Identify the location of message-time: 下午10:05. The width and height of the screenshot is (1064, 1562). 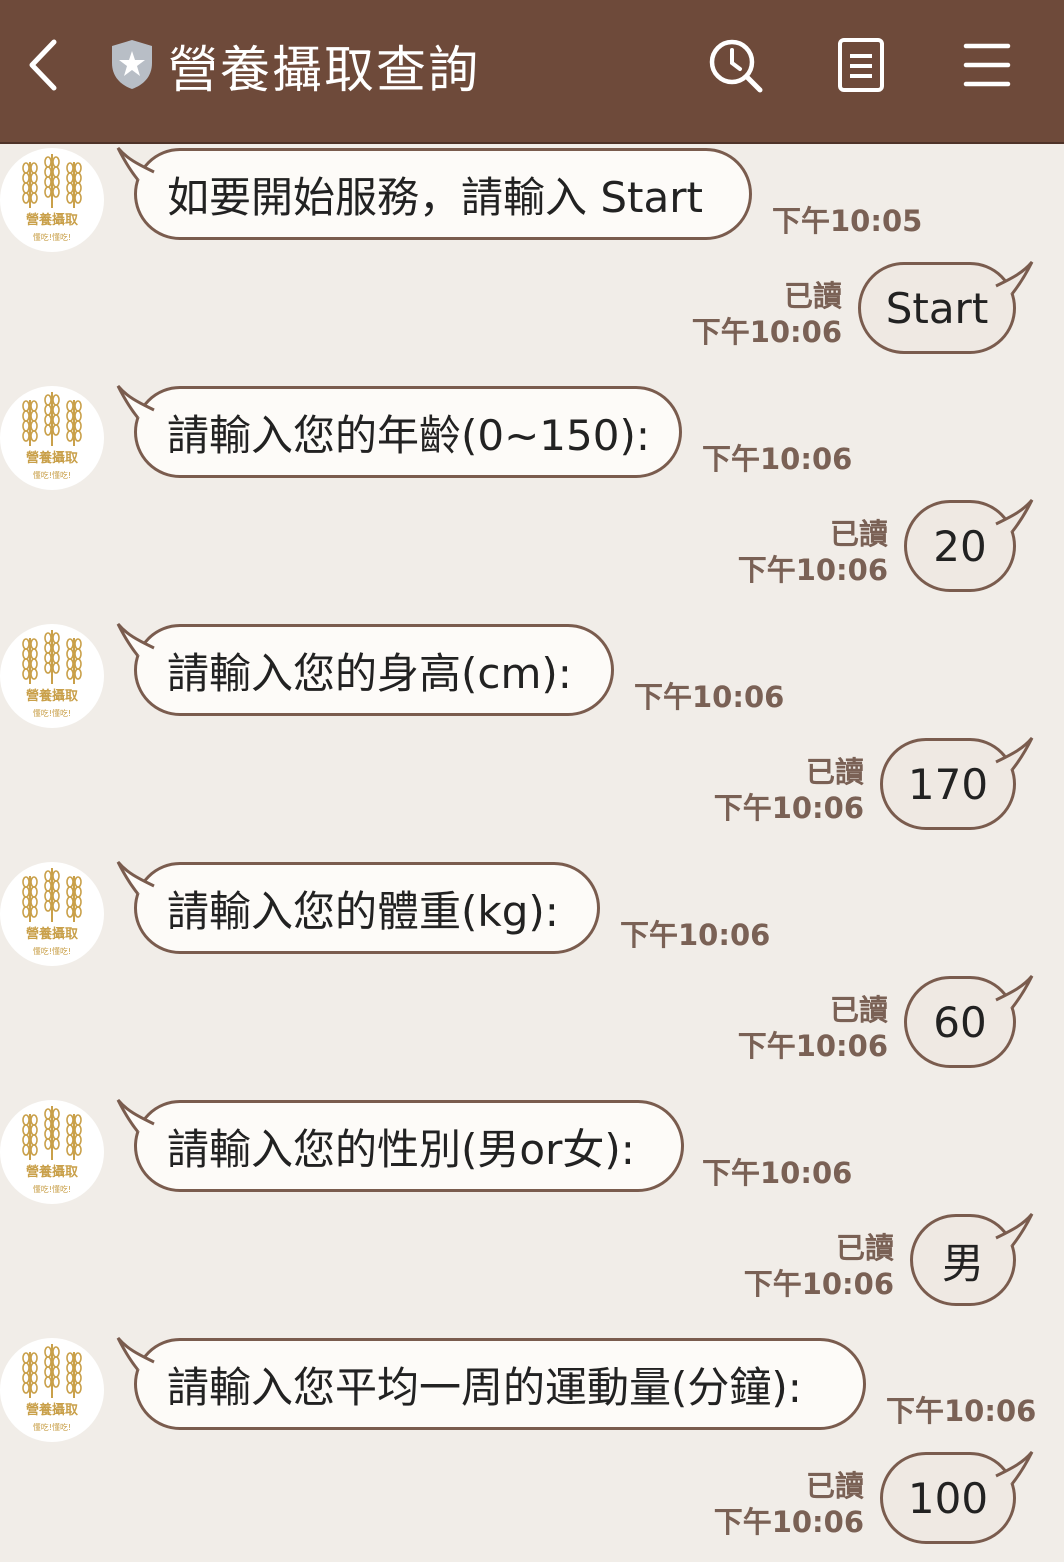
(847, 221).